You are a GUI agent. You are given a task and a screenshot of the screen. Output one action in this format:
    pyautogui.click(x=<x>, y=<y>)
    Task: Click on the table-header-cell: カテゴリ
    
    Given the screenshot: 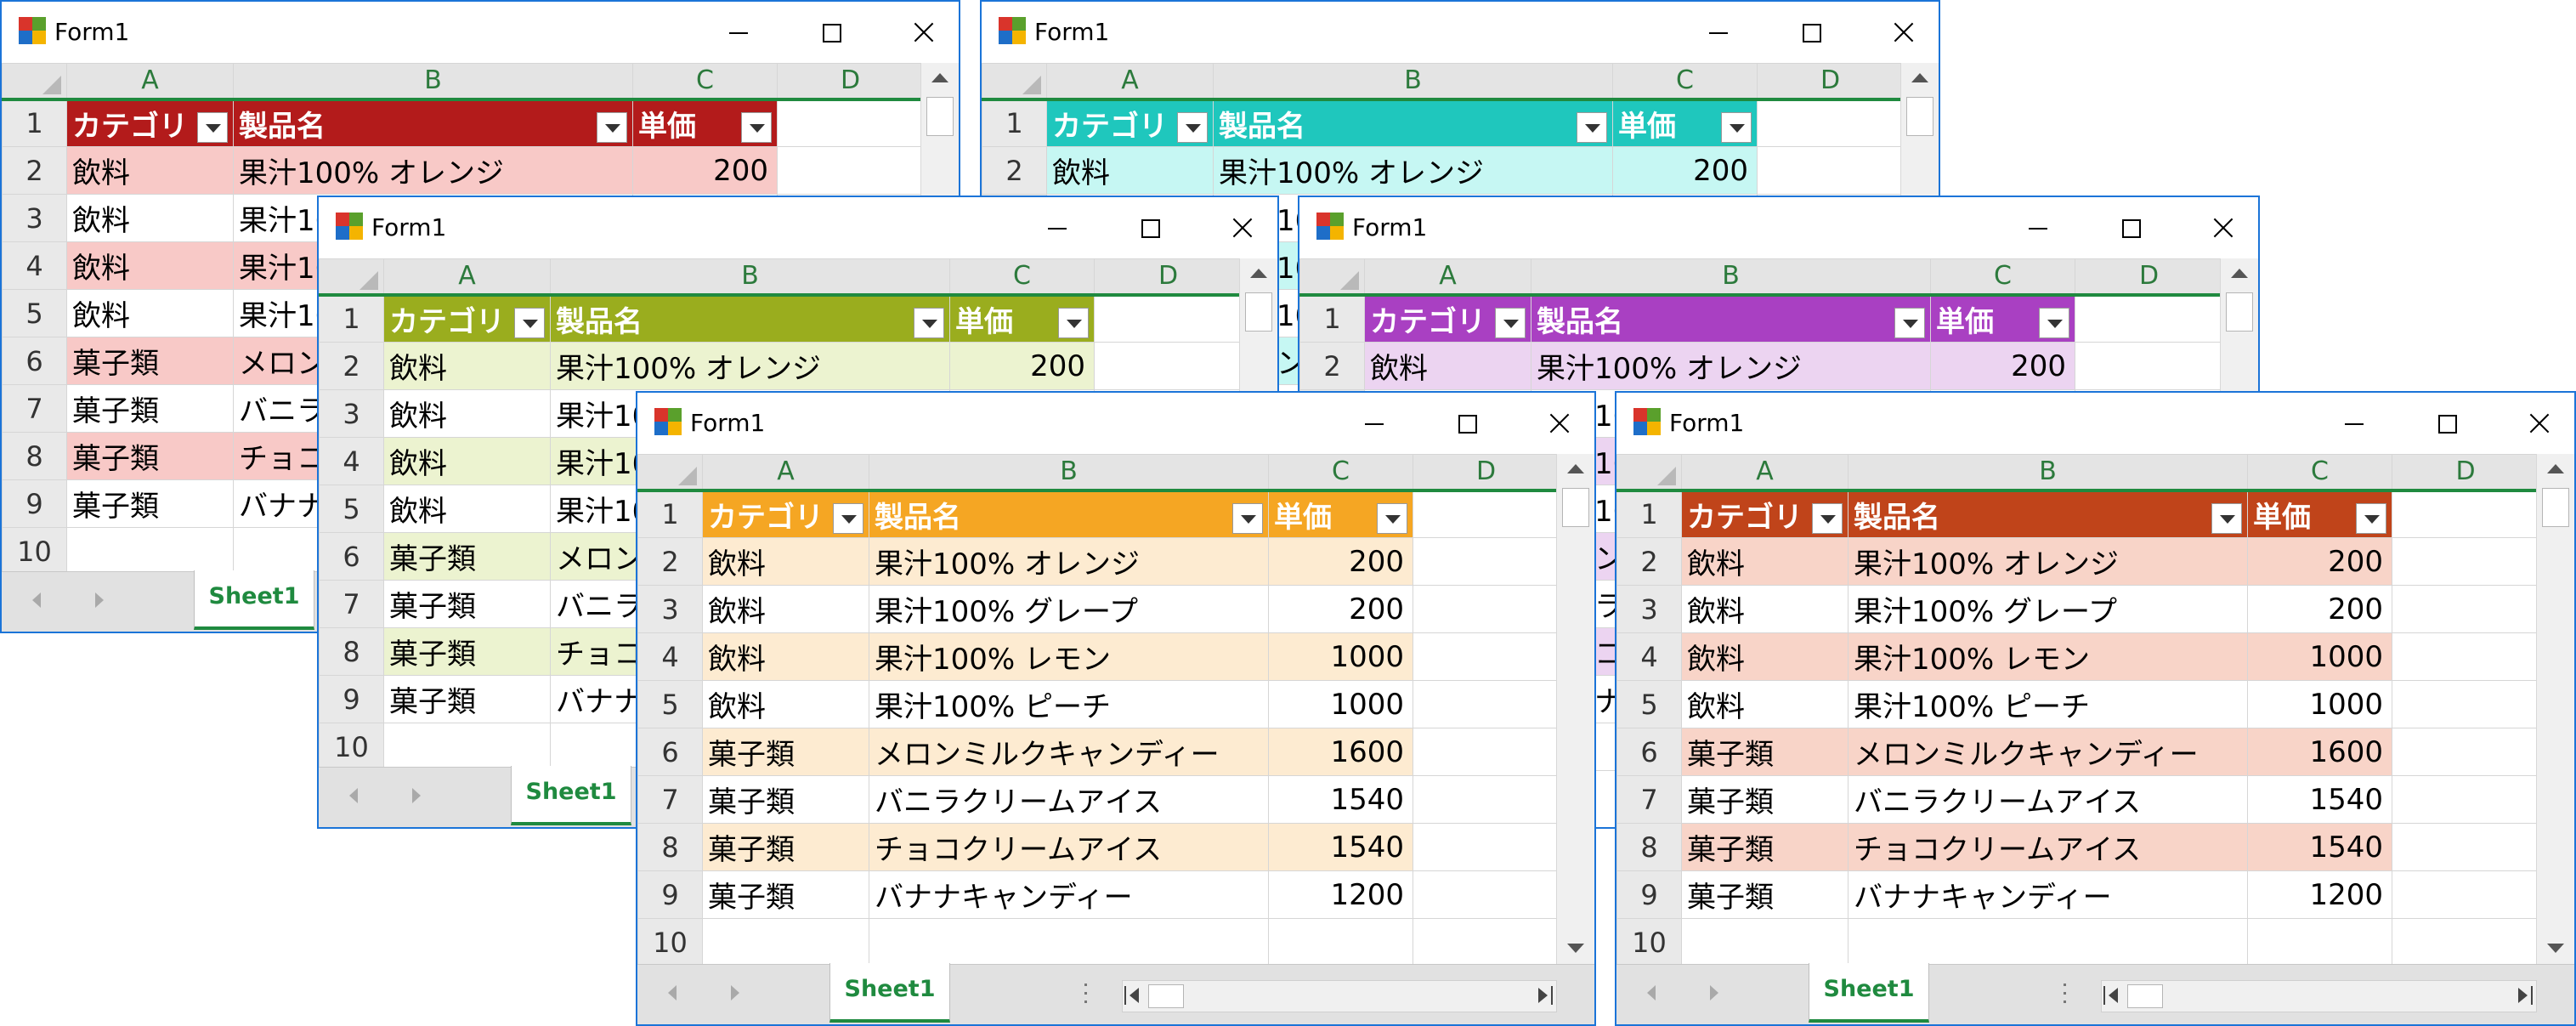 What is the action you would take?
    pyautogui.click(x=1447, y=318)
    